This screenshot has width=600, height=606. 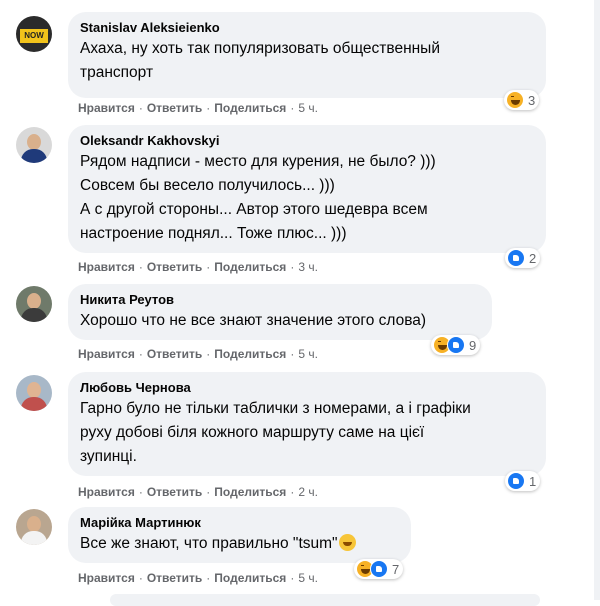 I want to click on avatar-sign: NOW, so click(x=34, y=36).